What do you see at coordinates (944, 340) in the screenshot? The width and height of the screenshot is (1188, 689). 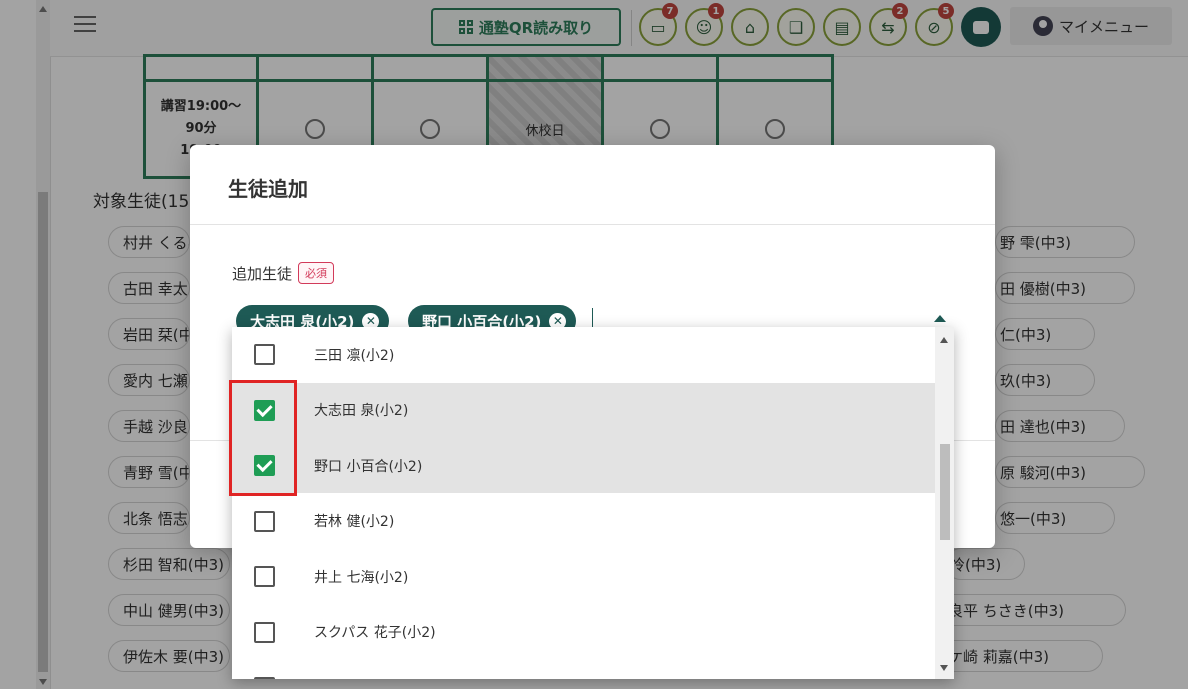 I see `options-scroll-up-icon` at bounding box center [944, 340].